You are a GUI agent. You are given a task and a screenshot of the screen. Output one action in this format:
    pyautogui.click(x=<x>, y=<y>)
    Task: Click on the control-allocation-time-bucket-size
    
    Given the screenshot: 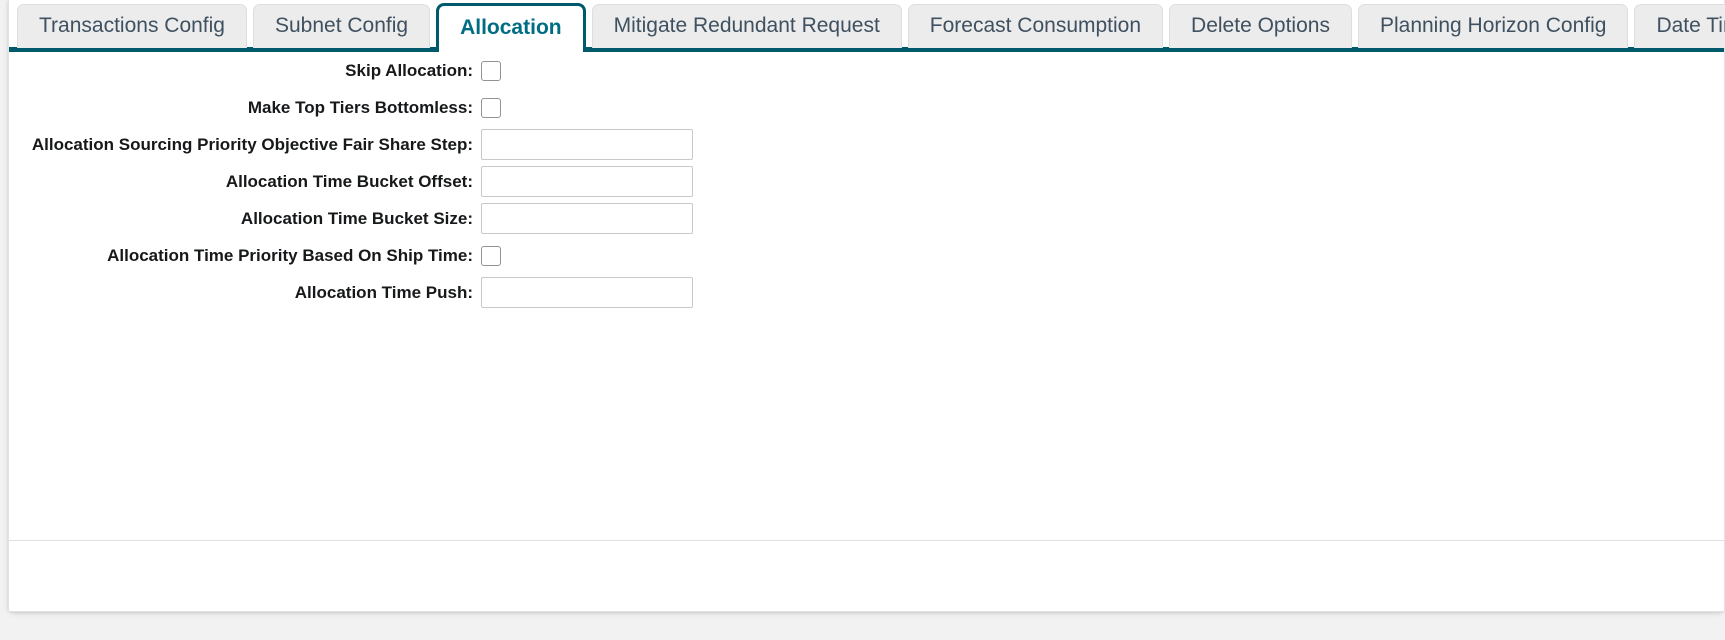 What is the action you would take?
    pyautogui.click(x=587, y=218)
    